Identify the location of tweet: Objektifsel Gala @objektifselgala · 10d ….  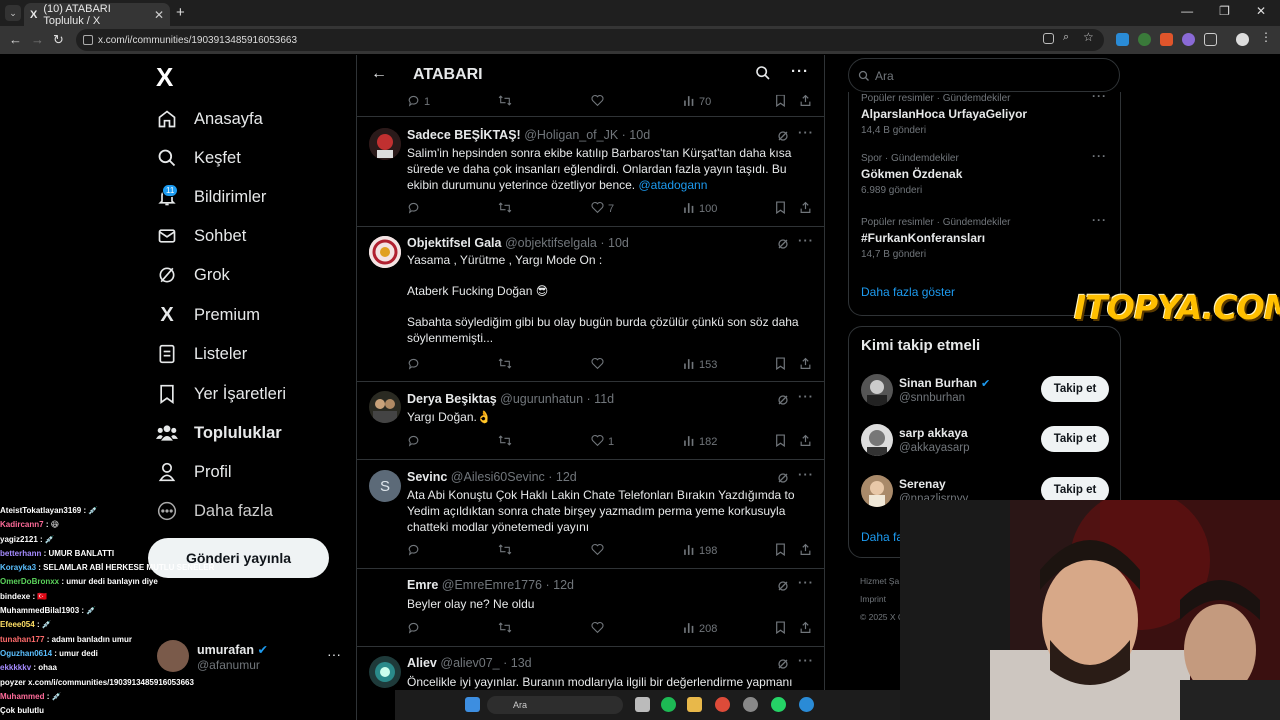
(590, 304).